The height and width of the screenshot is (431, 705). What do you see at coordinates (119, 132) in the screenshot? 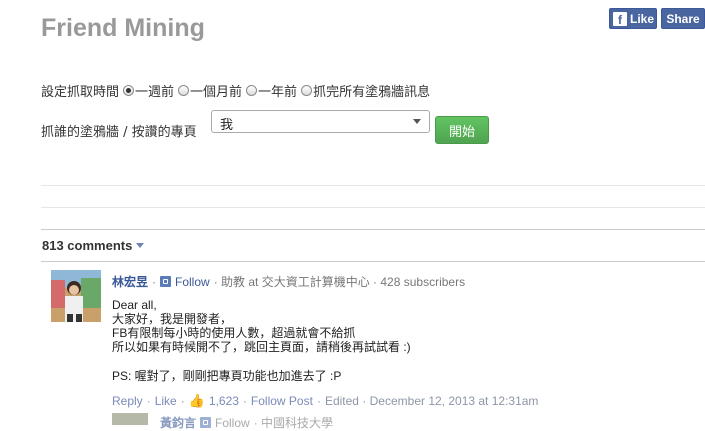
I see `wall-target-label: 抓誰的塗鴉牆 / 按讚的專頁` at bounding box center [119, 132].